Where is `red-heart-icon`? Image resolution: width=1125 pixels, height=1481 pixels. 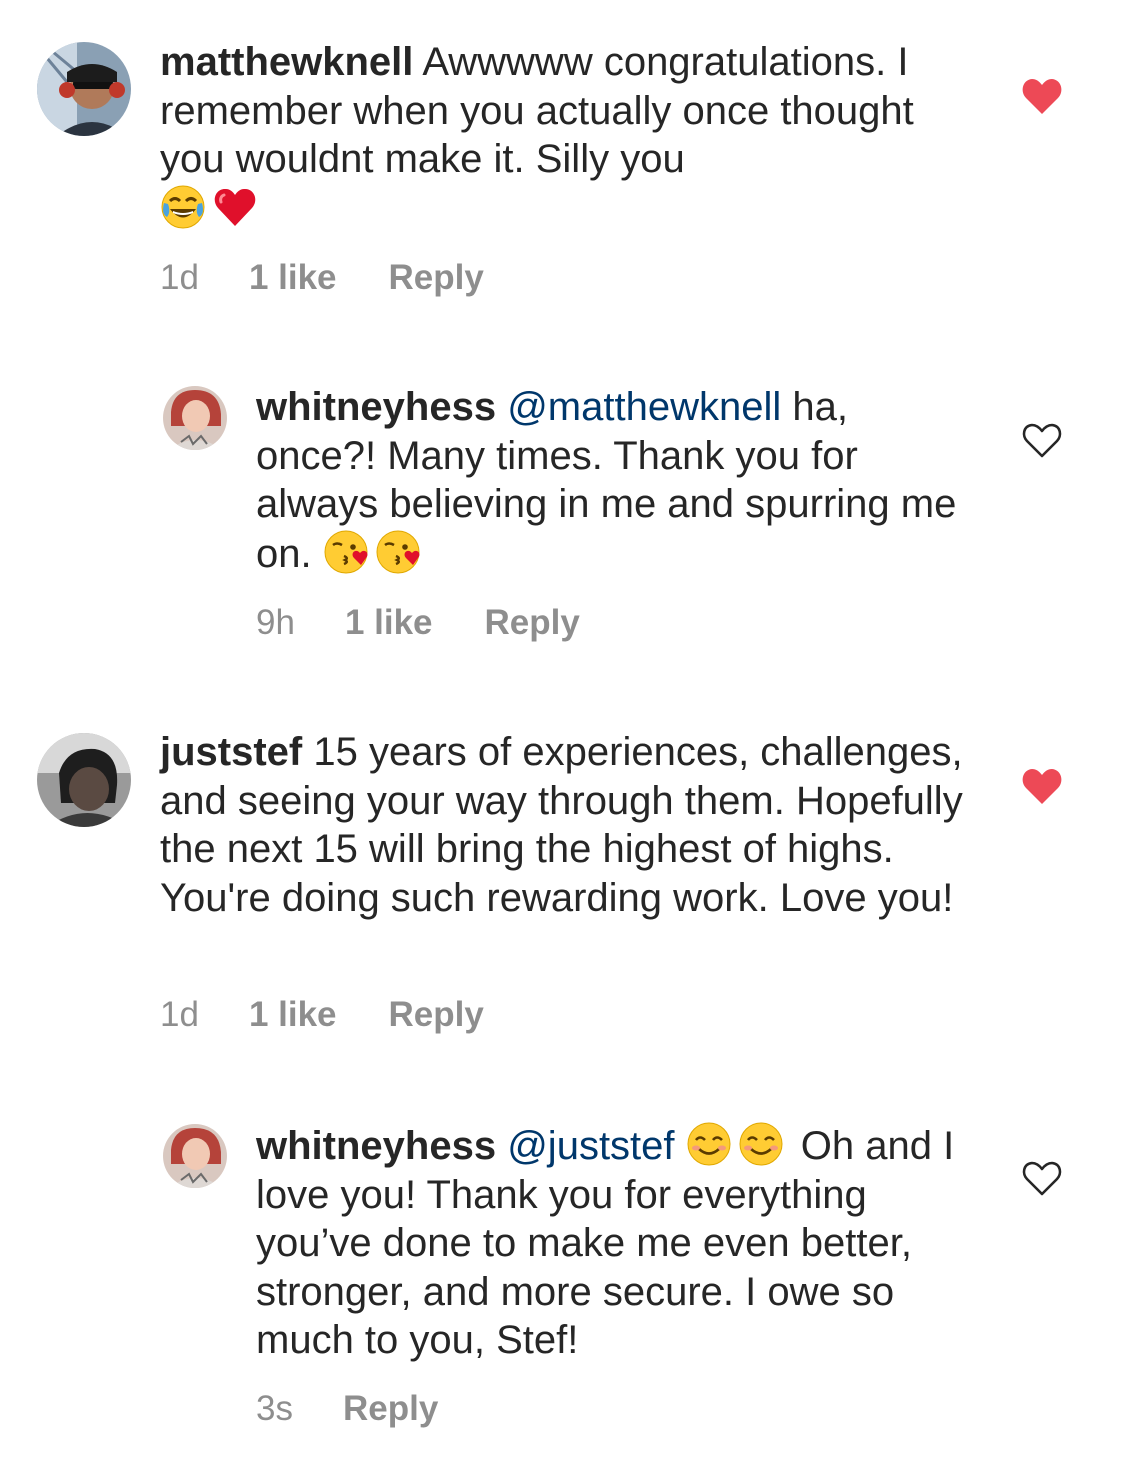 red-heart-icon is located at coordinates (235, 207).